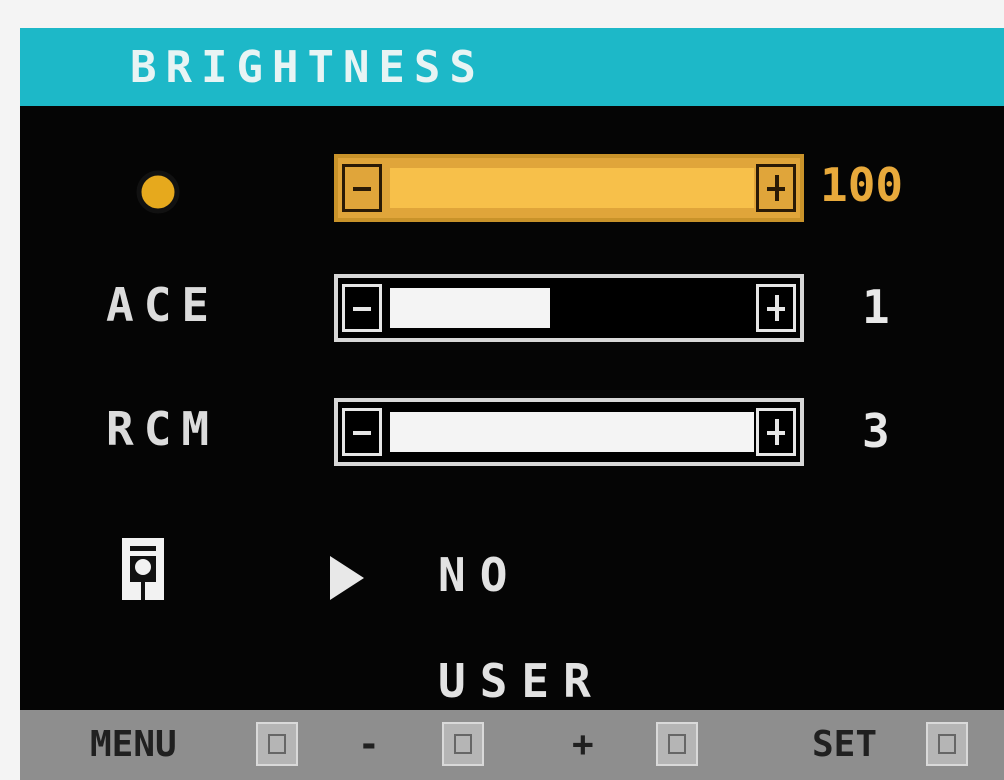  What do you see at coordinates (521, 681) in the screenshot?
I see `mode-option-user: USER` at bounding box center [521, 681].